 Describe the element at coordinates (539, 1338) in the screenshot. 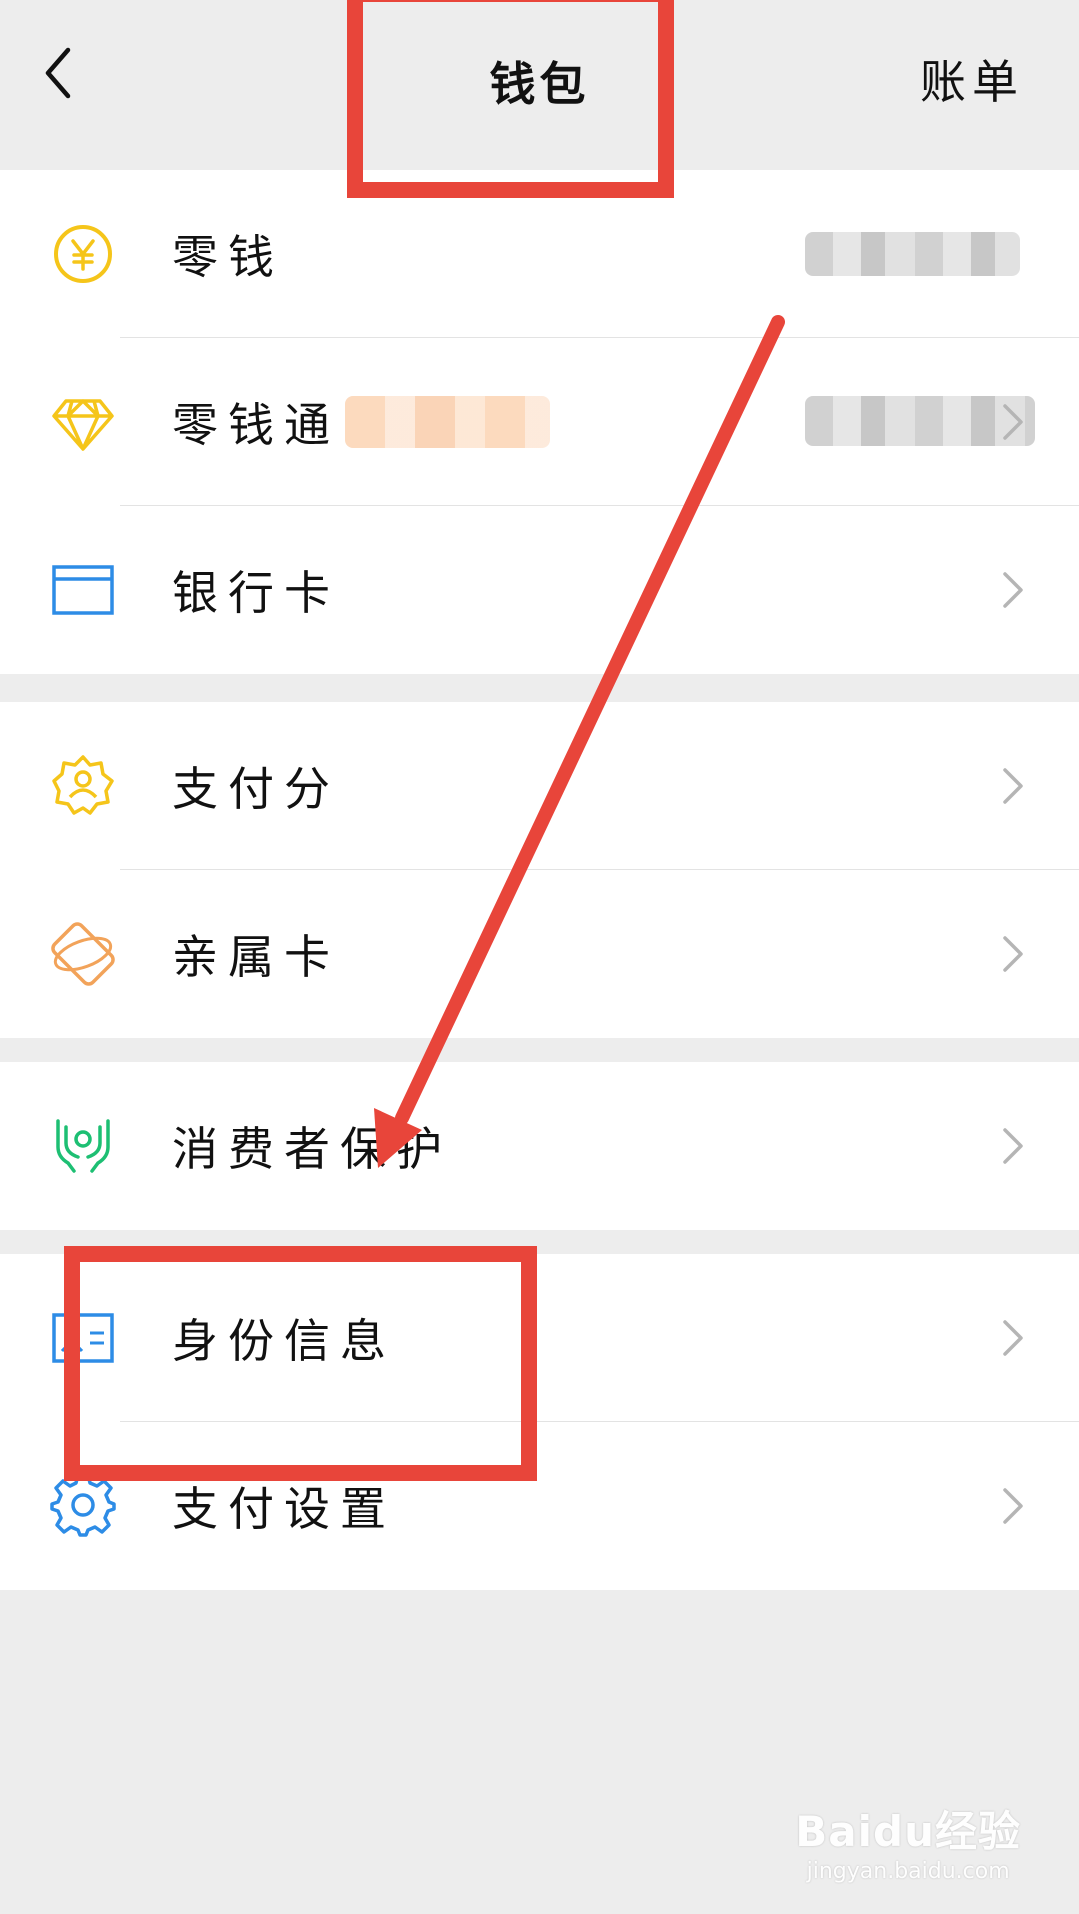

I see `menu-item-identity-info: 身份信息` at that location.